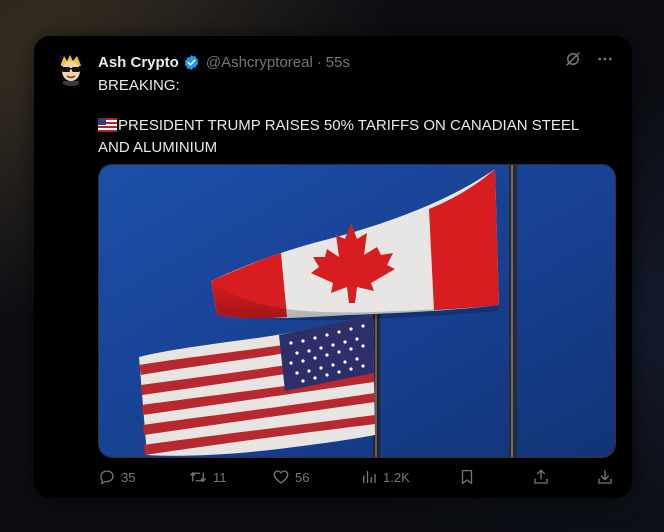 Image resolution: width=664 pixels, height=532 pixels. What do you see at coordinates (107, 477) in the screenshot?
I see `reply-icon` at bounding box center [107, 477].